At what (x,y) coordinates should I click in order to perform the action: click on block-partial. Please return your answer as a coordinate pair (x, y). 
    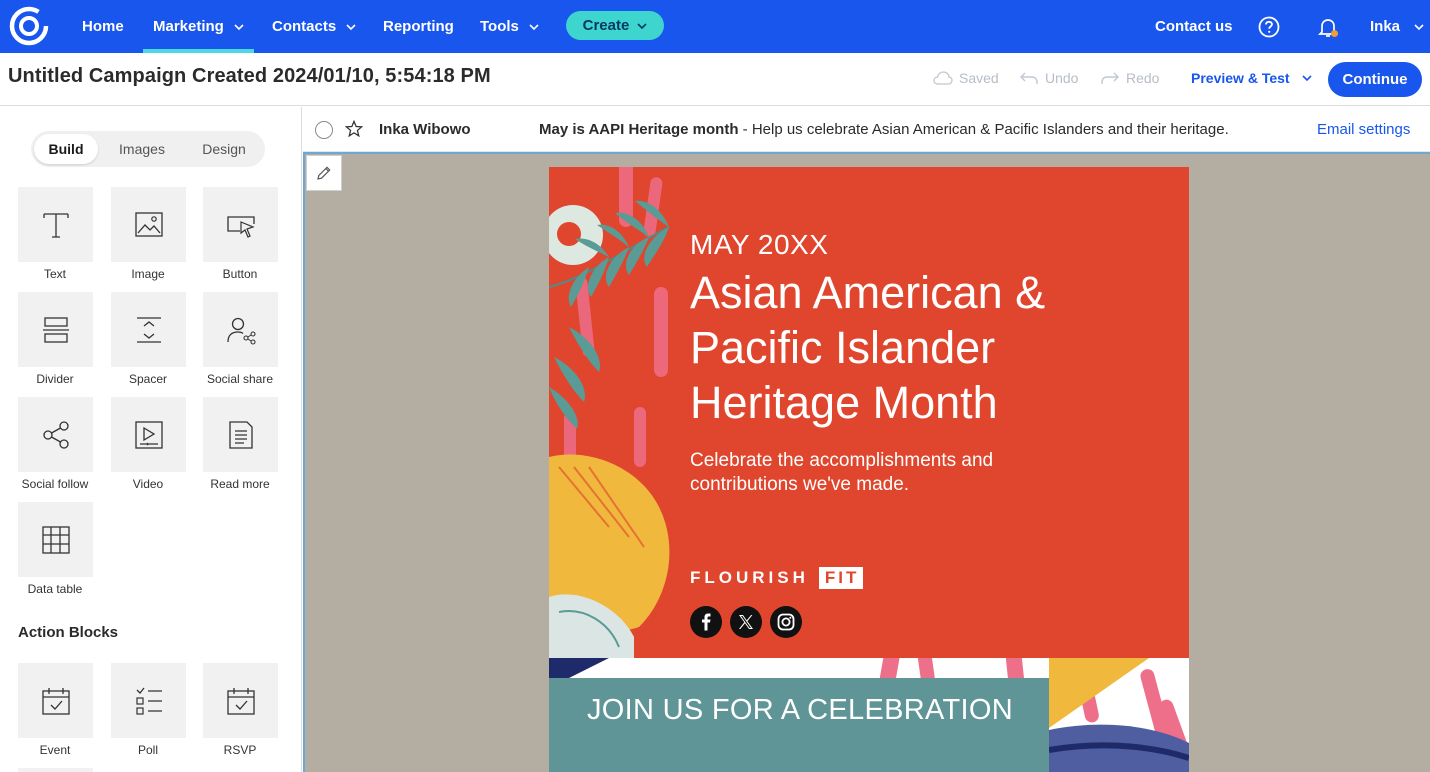
    Looking at the image, I should click on (55, 770).